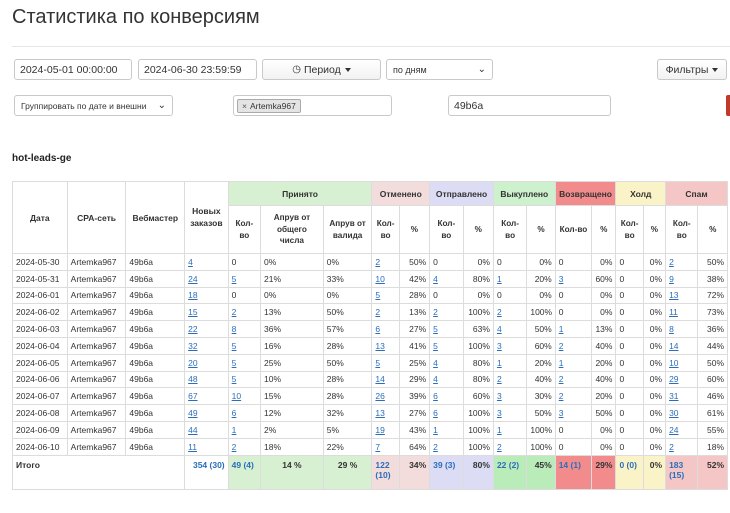 The height and width of the screenshot is (513, 730). Describe the element at coordinates (96, 217) in the screenshot. I see `col-cpa: CPA-сеть` at that location.